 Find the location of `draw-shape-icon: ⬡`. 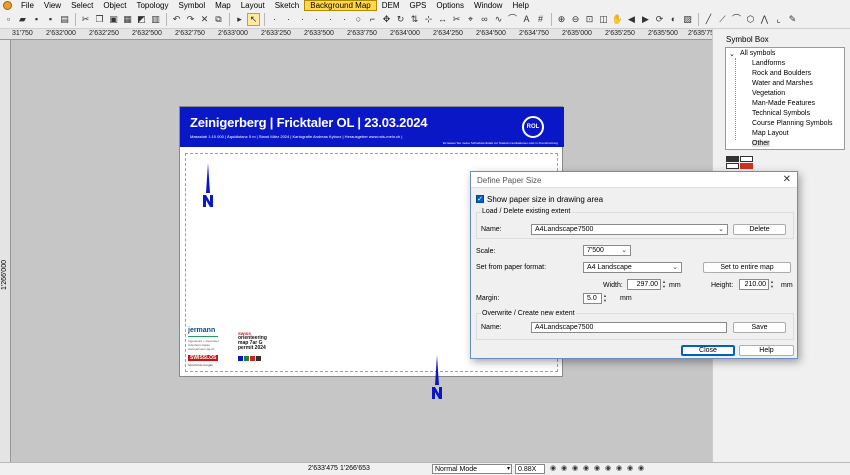

draw-shape-icon: ⬡ is located at coordinates (750, 19).